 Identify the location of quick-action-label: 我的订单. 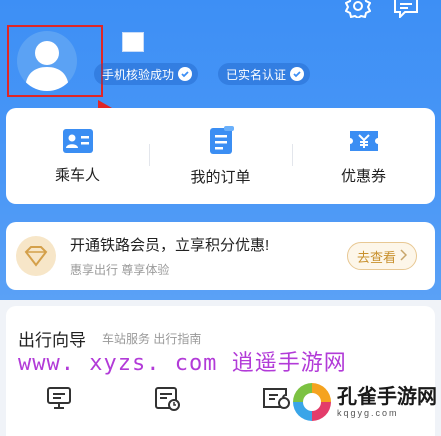
(220, 177).